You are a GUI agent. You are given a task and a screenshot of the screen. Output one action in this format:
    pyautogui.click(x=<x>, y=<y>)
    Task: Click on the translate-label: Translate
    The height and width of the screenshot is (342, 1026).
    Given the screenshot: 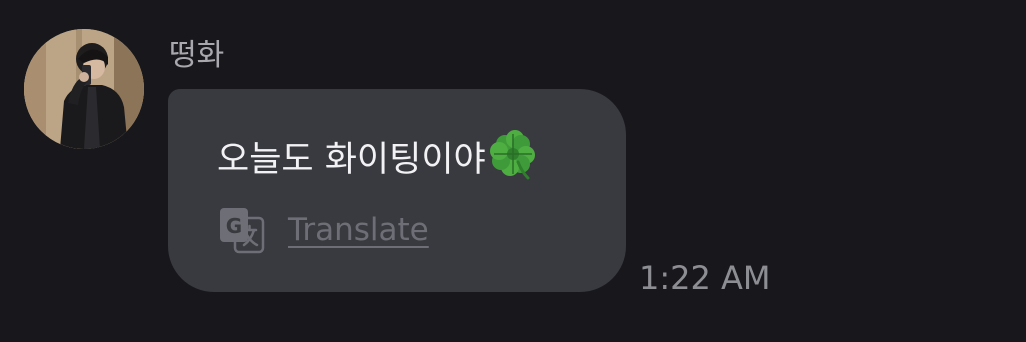 What is the action you would take?
    pyautogui.click(x=358, y=230)
    